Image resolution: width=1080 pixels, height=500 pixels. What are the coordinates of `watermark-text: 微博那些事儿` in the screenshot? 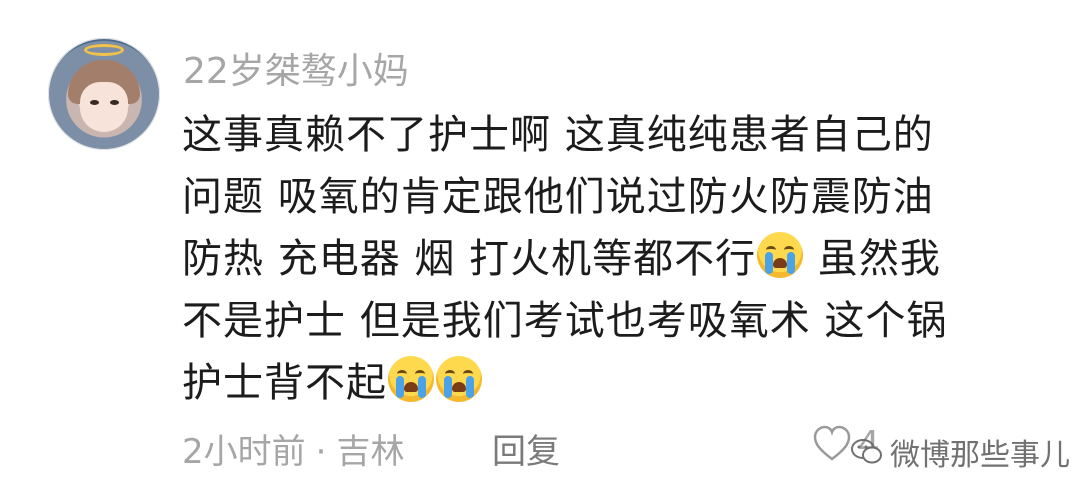 It's located at (980, 455).